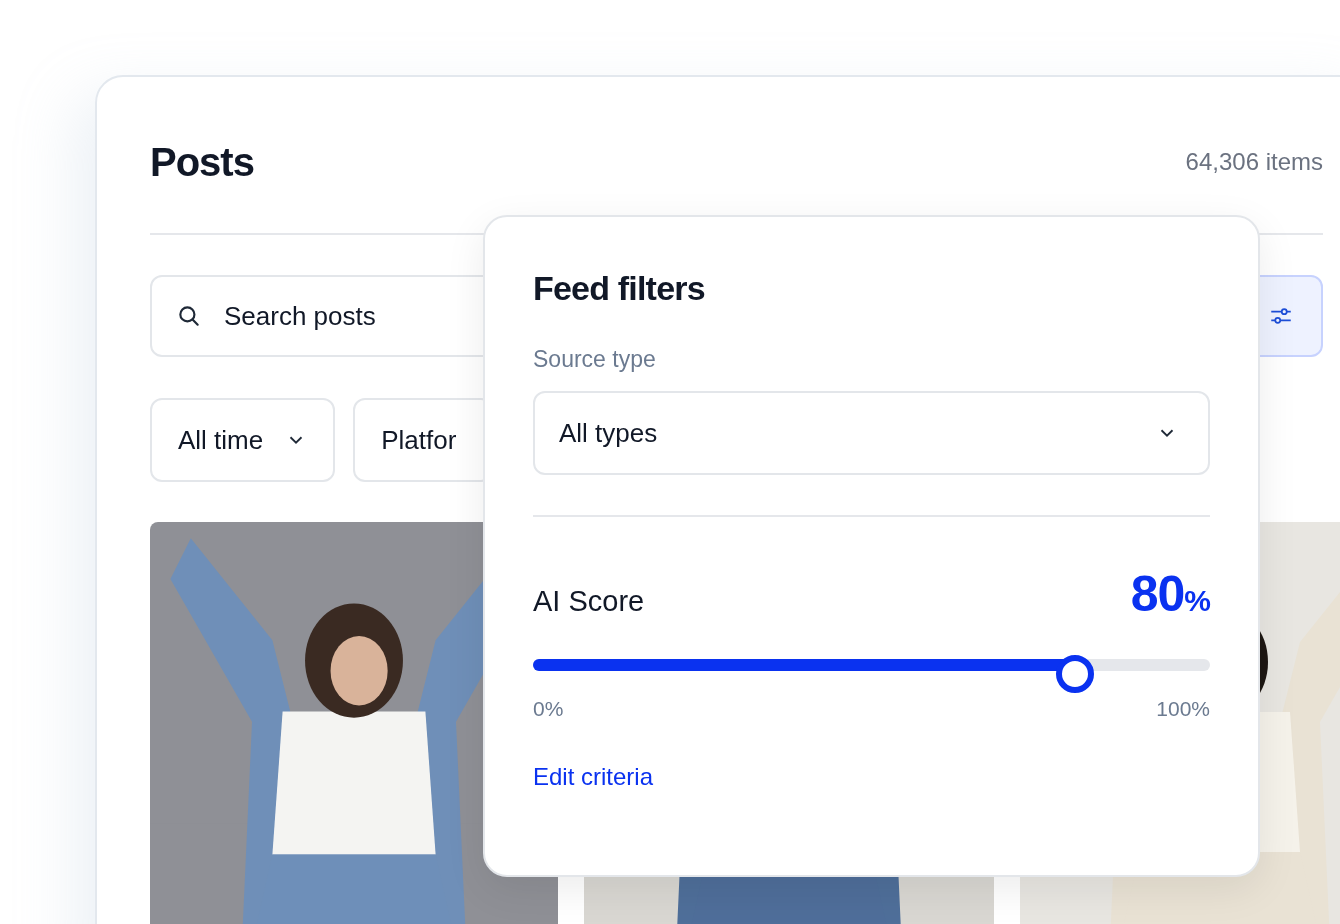 Image resolution: width=1340 pixels, height=924 pixels. I want to click on score-label: AI Score, so click(589, 601).